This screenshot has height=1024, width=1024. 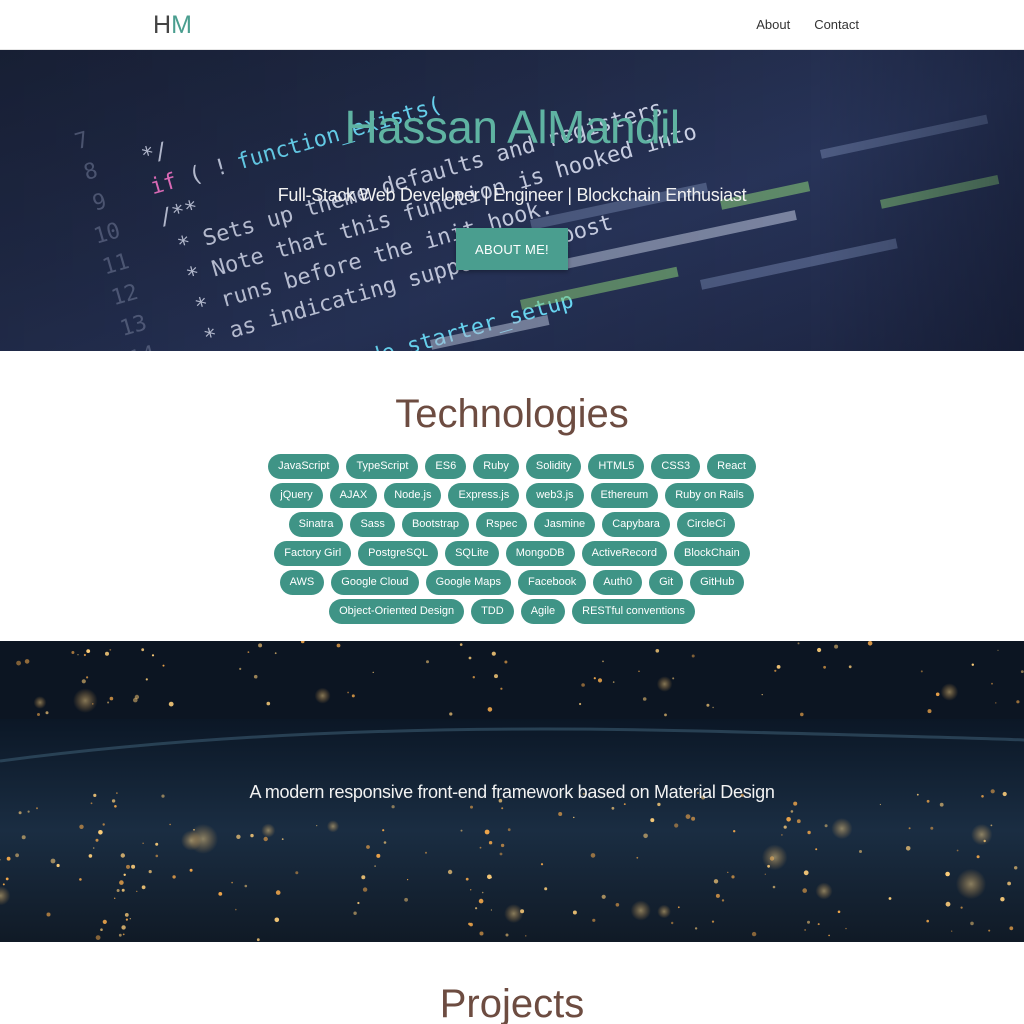 What do you see at coordinates (398, 553) in the screenshot?
I see `technology-chip: PostgreSQL` at bounding box center [398, 553].